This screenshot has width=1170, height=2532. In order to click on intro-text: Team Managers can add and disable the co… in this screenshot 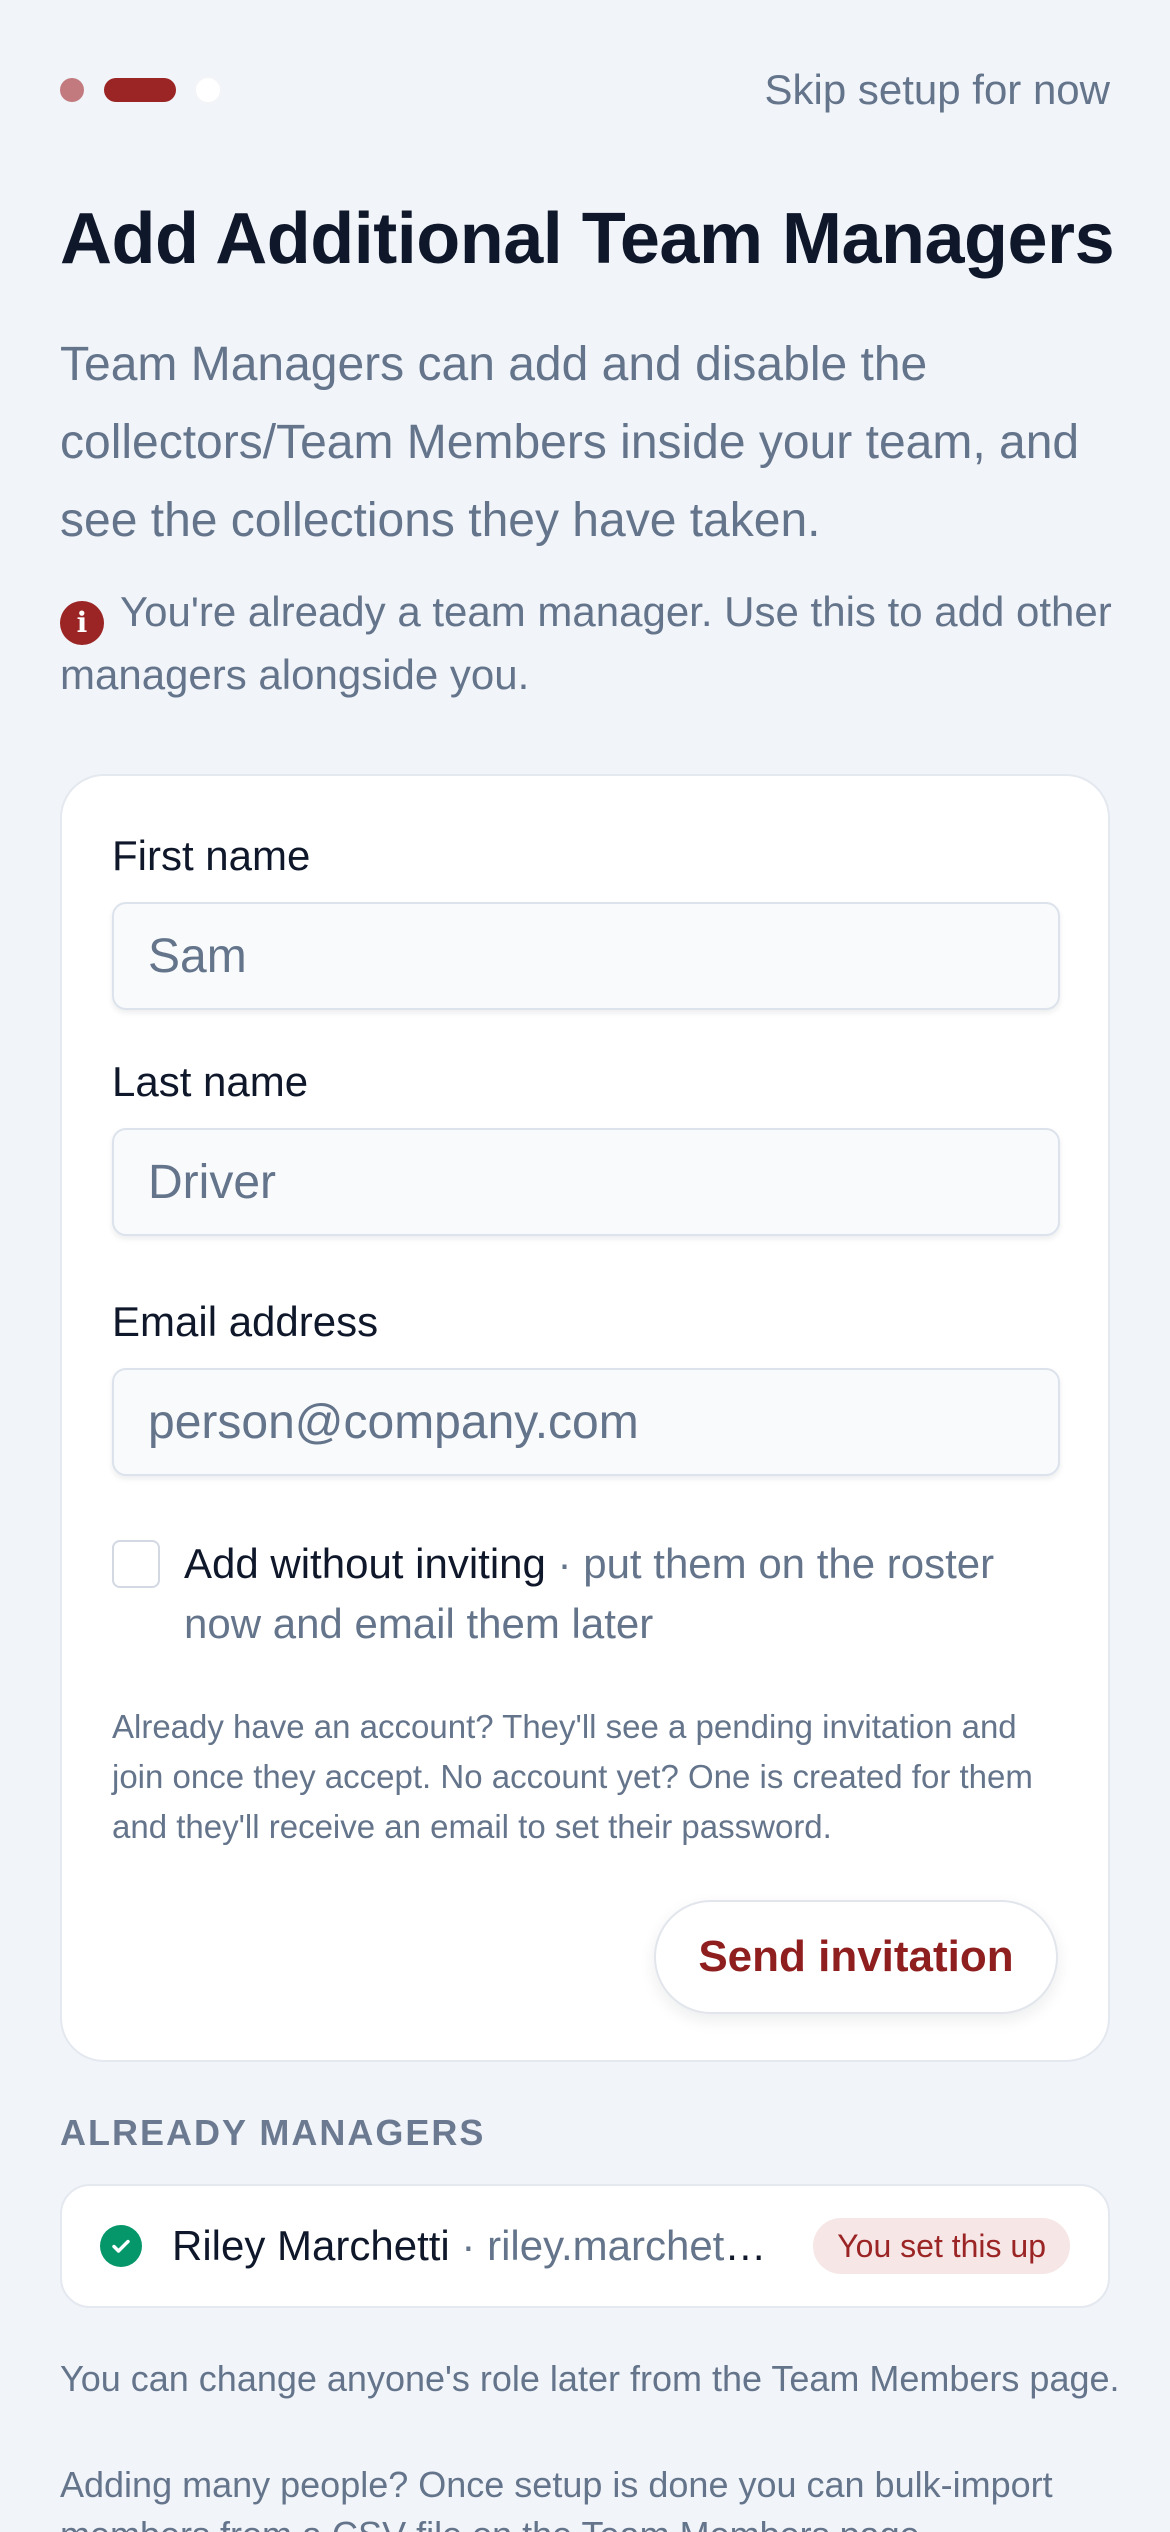, I will do `click(570, 442)`.